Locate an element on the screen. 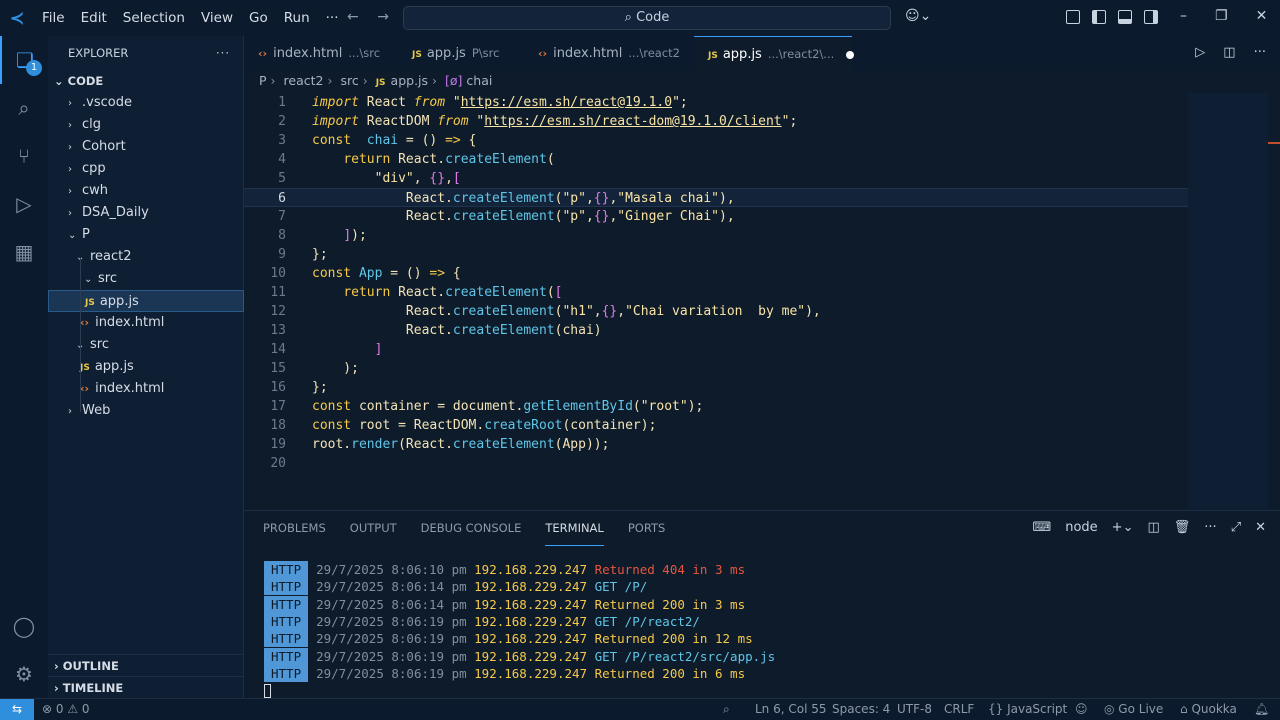 The image size is (1280, 720). outline-section-header: › OUTLINE is located at coordinates (146, 665).